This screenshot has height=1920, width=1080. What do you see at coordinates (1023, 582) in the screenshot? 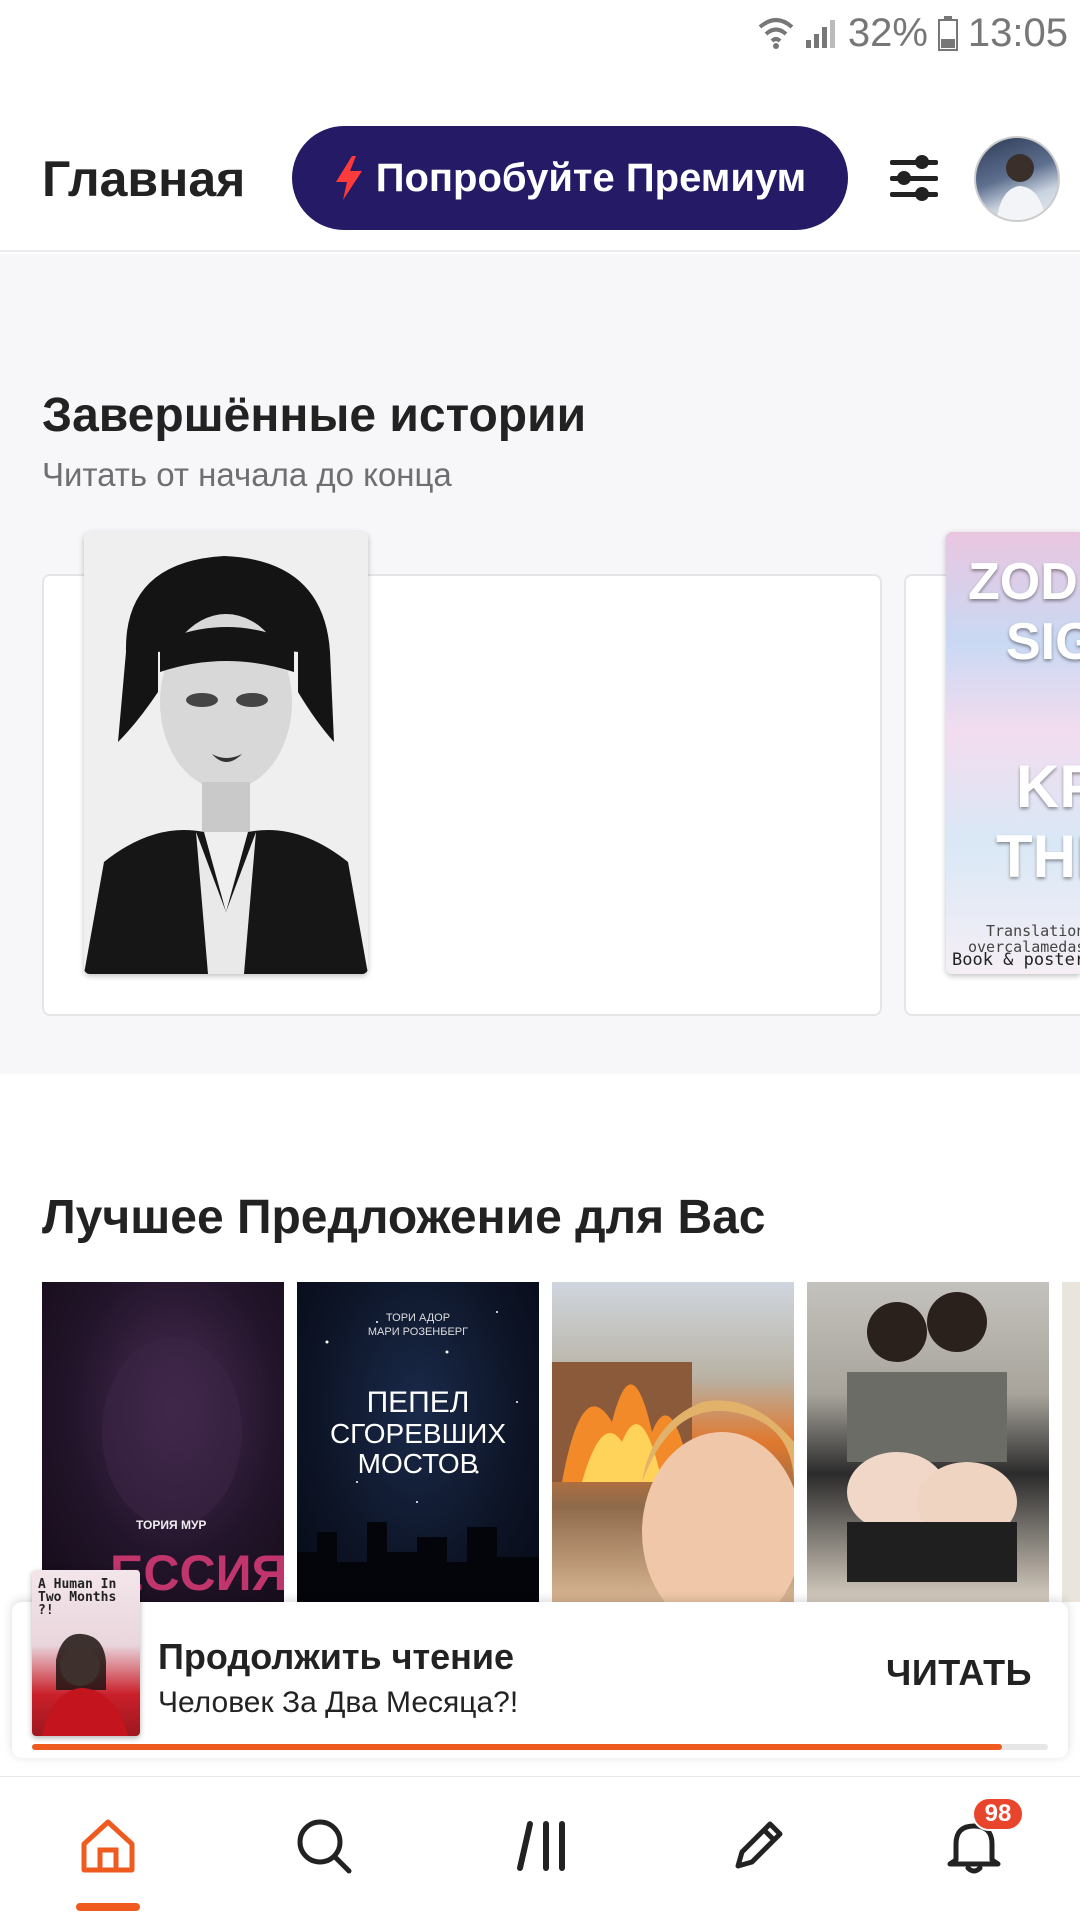
I see `cover-text: ZOD` at bounding box center [1023, 582].